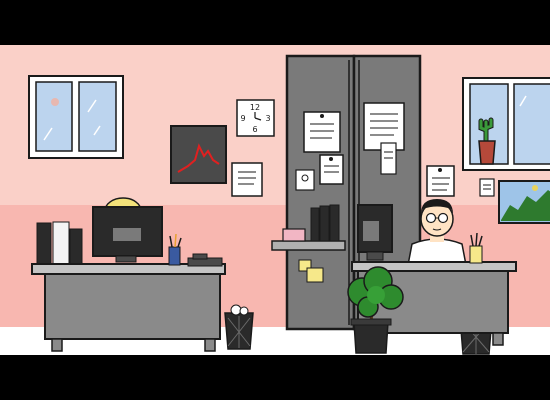 The height and width of the screenshot is (400, 550). Describe the element at coordinates (59, 244) in the screenshot. I see `left-desk-binders` at that location.